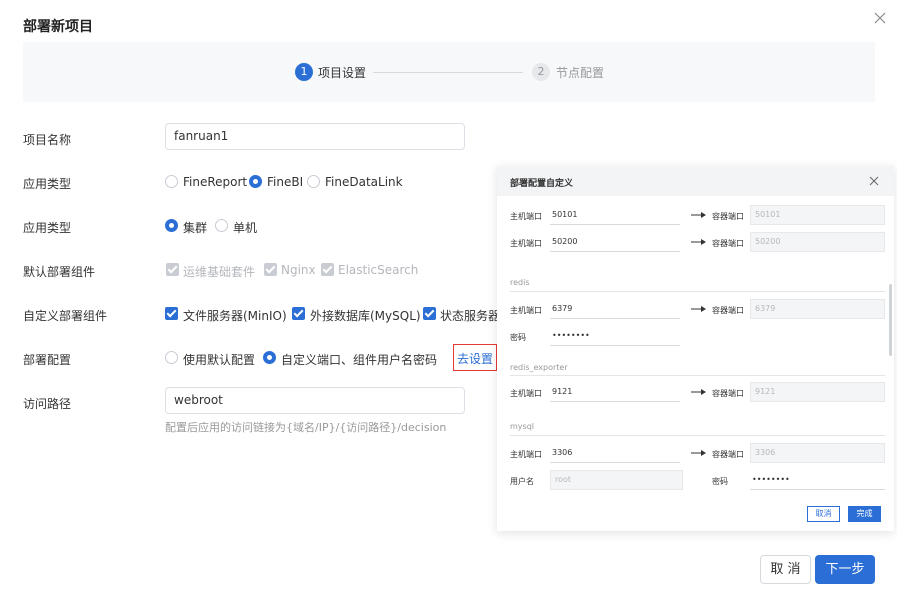 This screenshot has width=897, height=598. I want to click on username-label: 用户名, so click(522, 481).